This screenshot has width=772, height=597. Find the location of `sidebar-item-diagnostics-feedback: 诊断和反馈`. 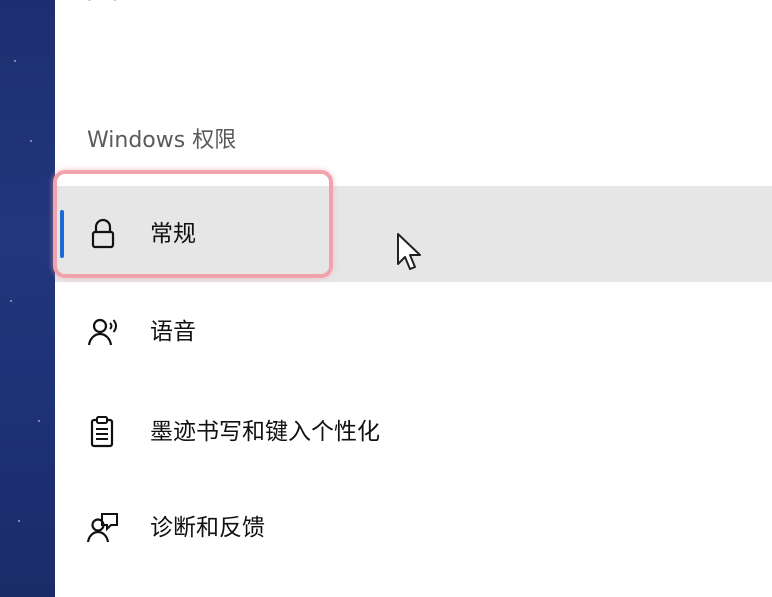

sidebar-item-diagnostics-feedback: 诊断和反馈 is located at coordinates (413, 528).